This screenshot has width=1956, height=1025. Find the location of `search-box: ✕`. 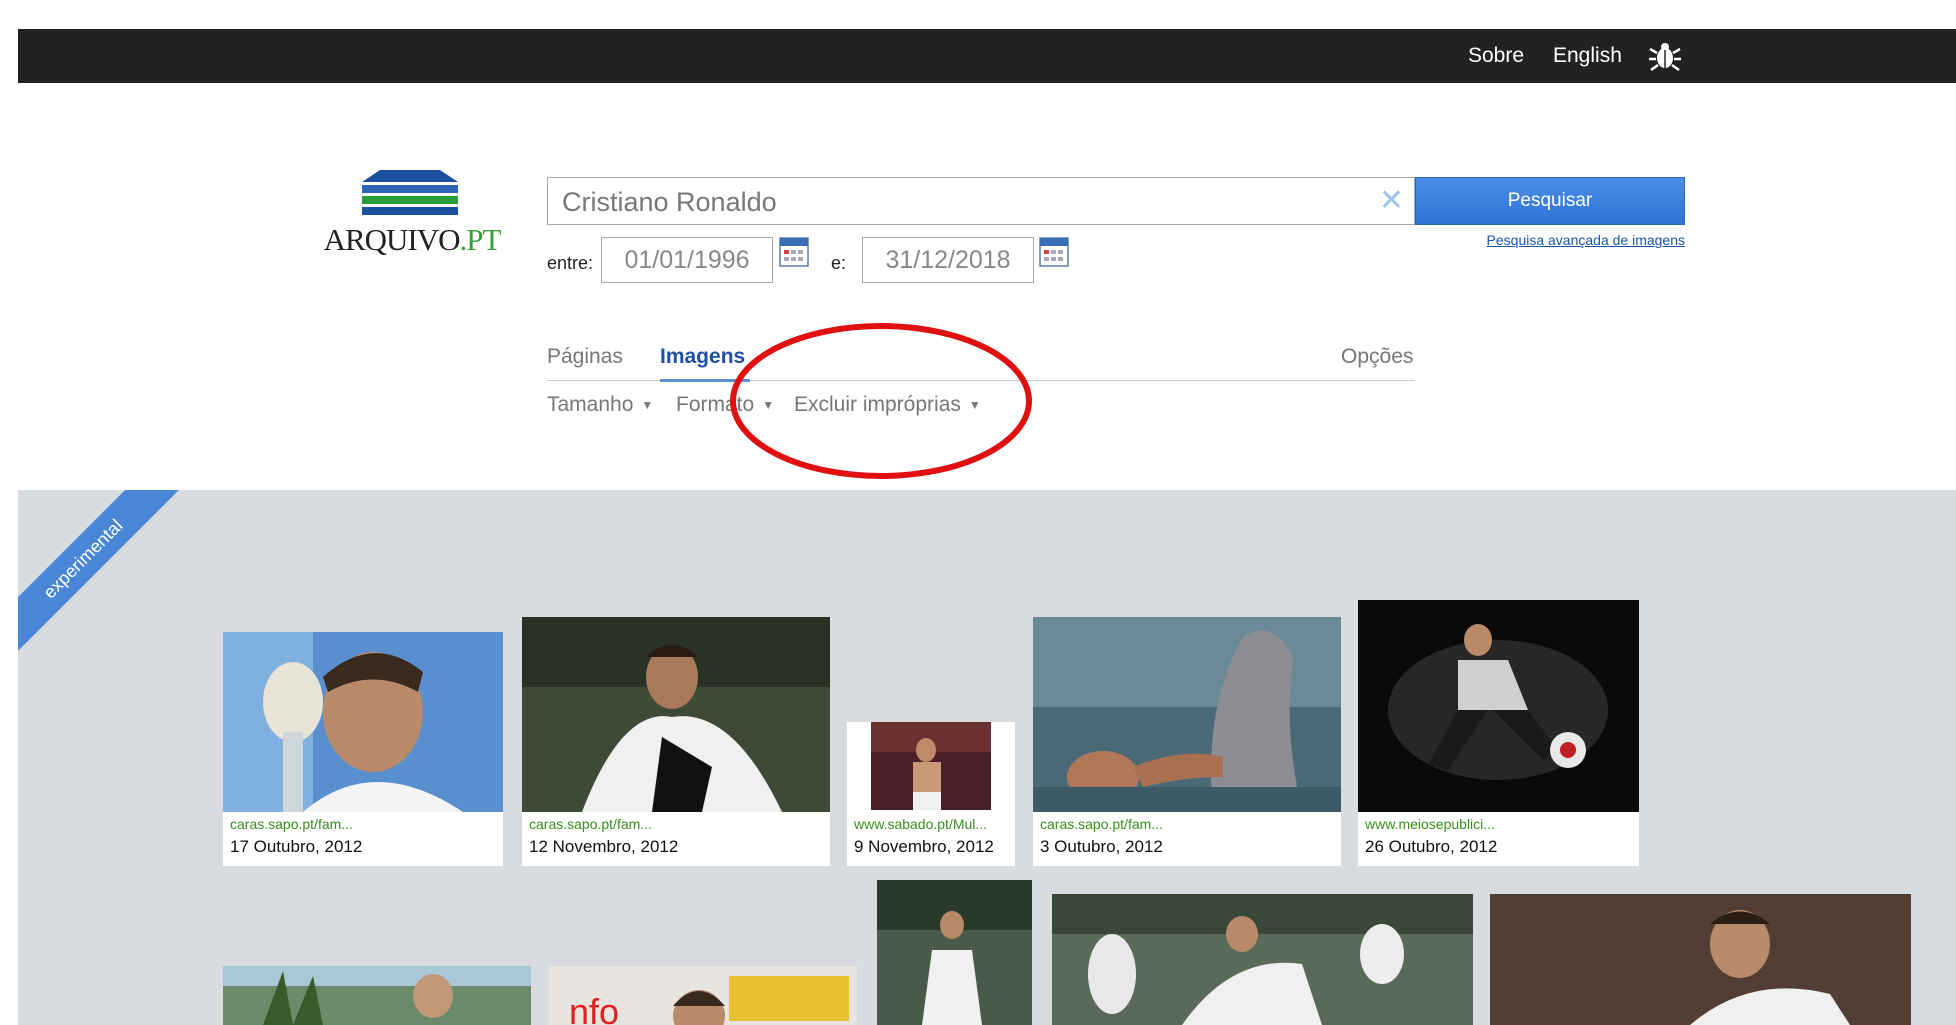

search-box: ✕ is located at coordinates (981, 201).